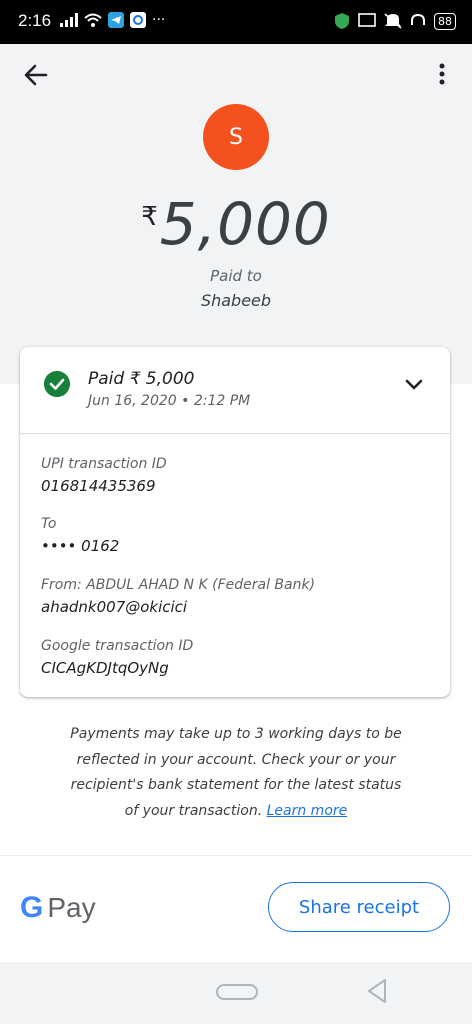 The width and height of the screenshot is (472, 1024). I want to click on app-notification-icon, so click(138, 20).